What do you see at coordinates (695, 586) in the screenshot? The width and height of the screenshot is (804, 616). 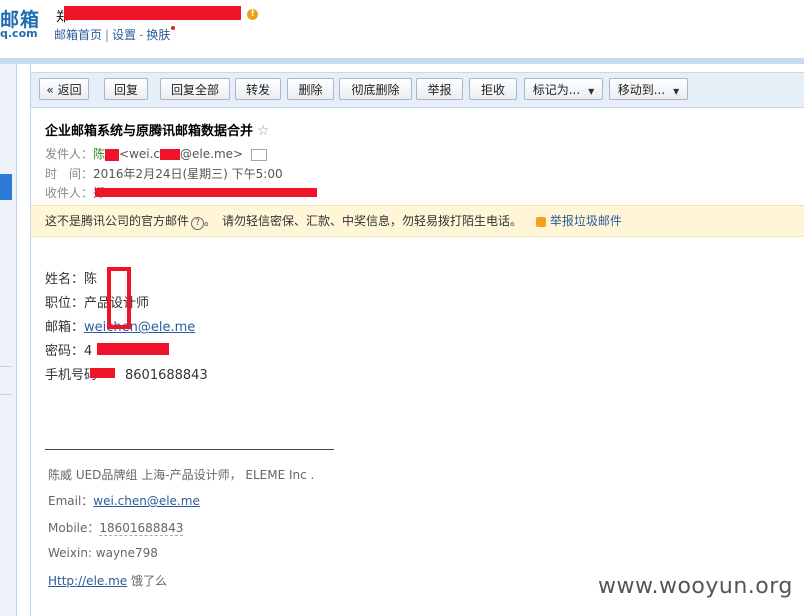 I see `watermark: www.wooyun.org` at bounding box center [695, 586].